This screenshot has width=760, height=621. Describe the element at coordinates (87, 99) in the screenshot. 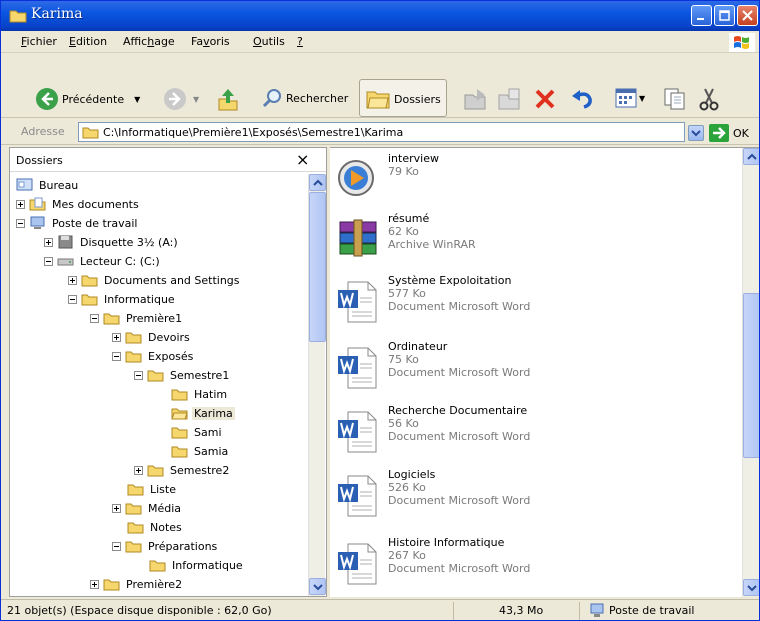

I see `back-button: Précédente ▼` at that location.